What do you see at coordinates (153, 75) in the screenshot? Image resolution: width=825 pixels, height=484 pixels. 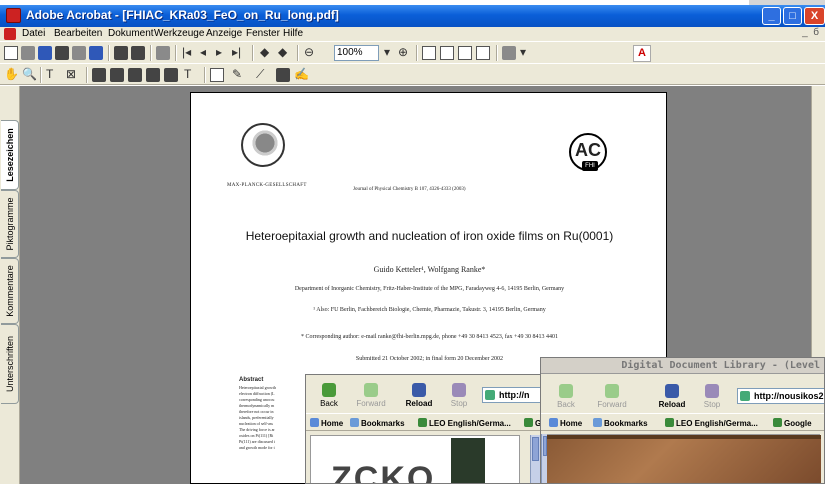 I see `form-tool-icon` at bounding box center [153, 75].